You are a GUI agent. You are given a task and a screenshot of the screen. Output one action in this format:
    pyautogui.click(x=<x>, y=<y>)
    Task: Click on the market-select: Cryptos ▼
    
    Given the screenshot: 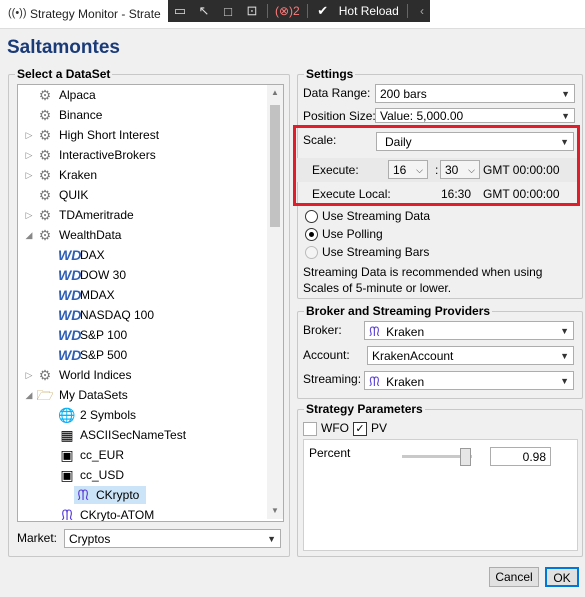 What is the action you would take?
    pyautogui.click(x=172, y=538)
    